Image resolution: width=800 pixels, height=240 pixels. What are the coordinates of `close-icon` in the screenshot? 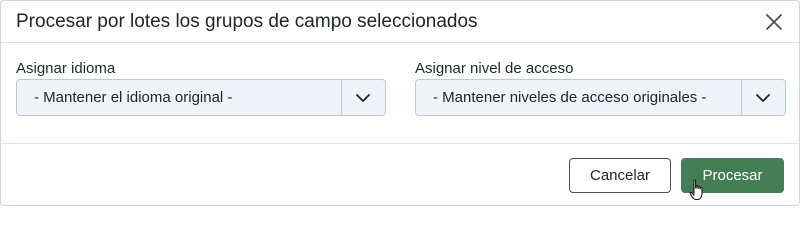 It's located at (774, 22).